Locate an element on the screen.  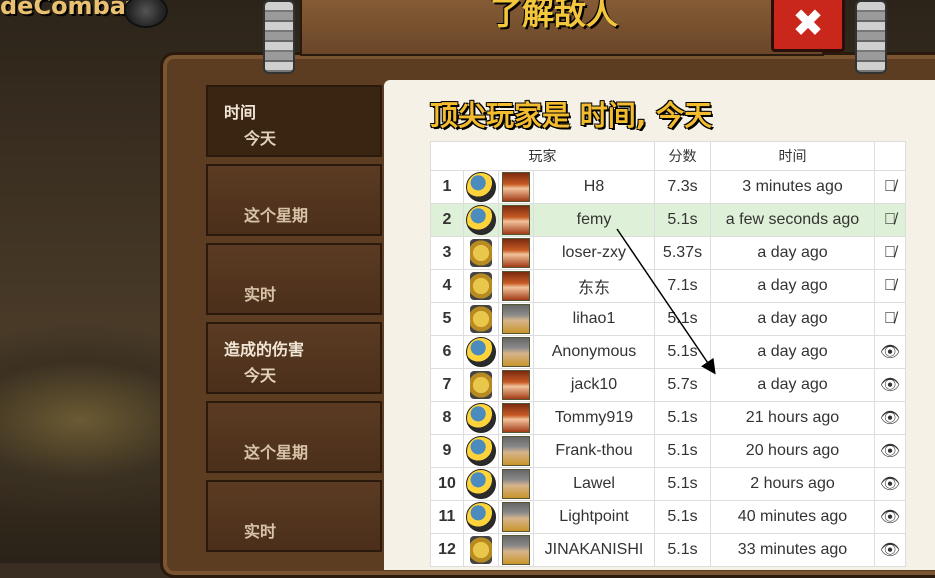
top-bar: deCombat is located at coordinates (150, 14).